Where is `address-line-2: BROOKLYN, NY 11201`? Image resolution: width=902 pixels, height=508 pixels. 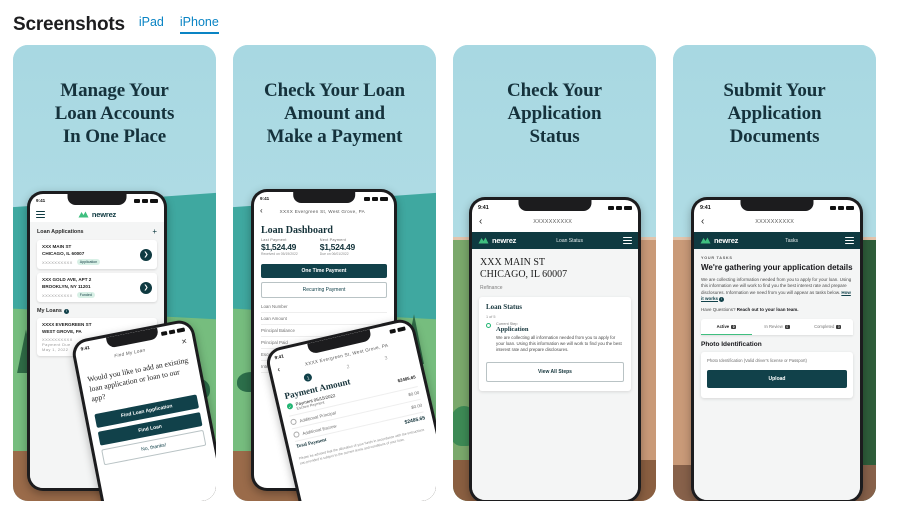 address-line-2: BROOKLYN, NY 11201 is located at coordinates (66, 286).